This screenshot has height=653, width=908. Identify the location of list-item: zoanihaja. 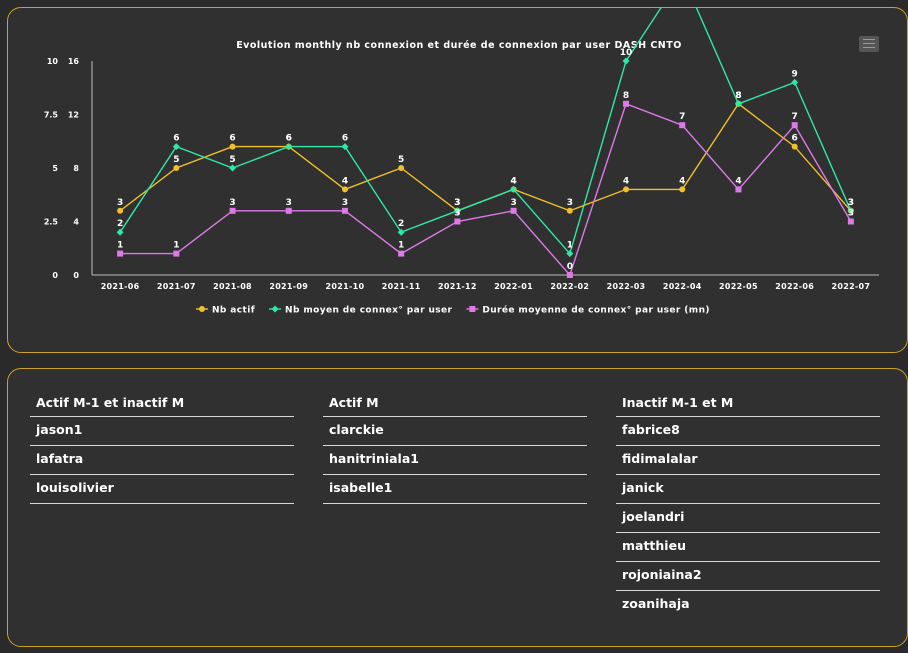
(656, 603).